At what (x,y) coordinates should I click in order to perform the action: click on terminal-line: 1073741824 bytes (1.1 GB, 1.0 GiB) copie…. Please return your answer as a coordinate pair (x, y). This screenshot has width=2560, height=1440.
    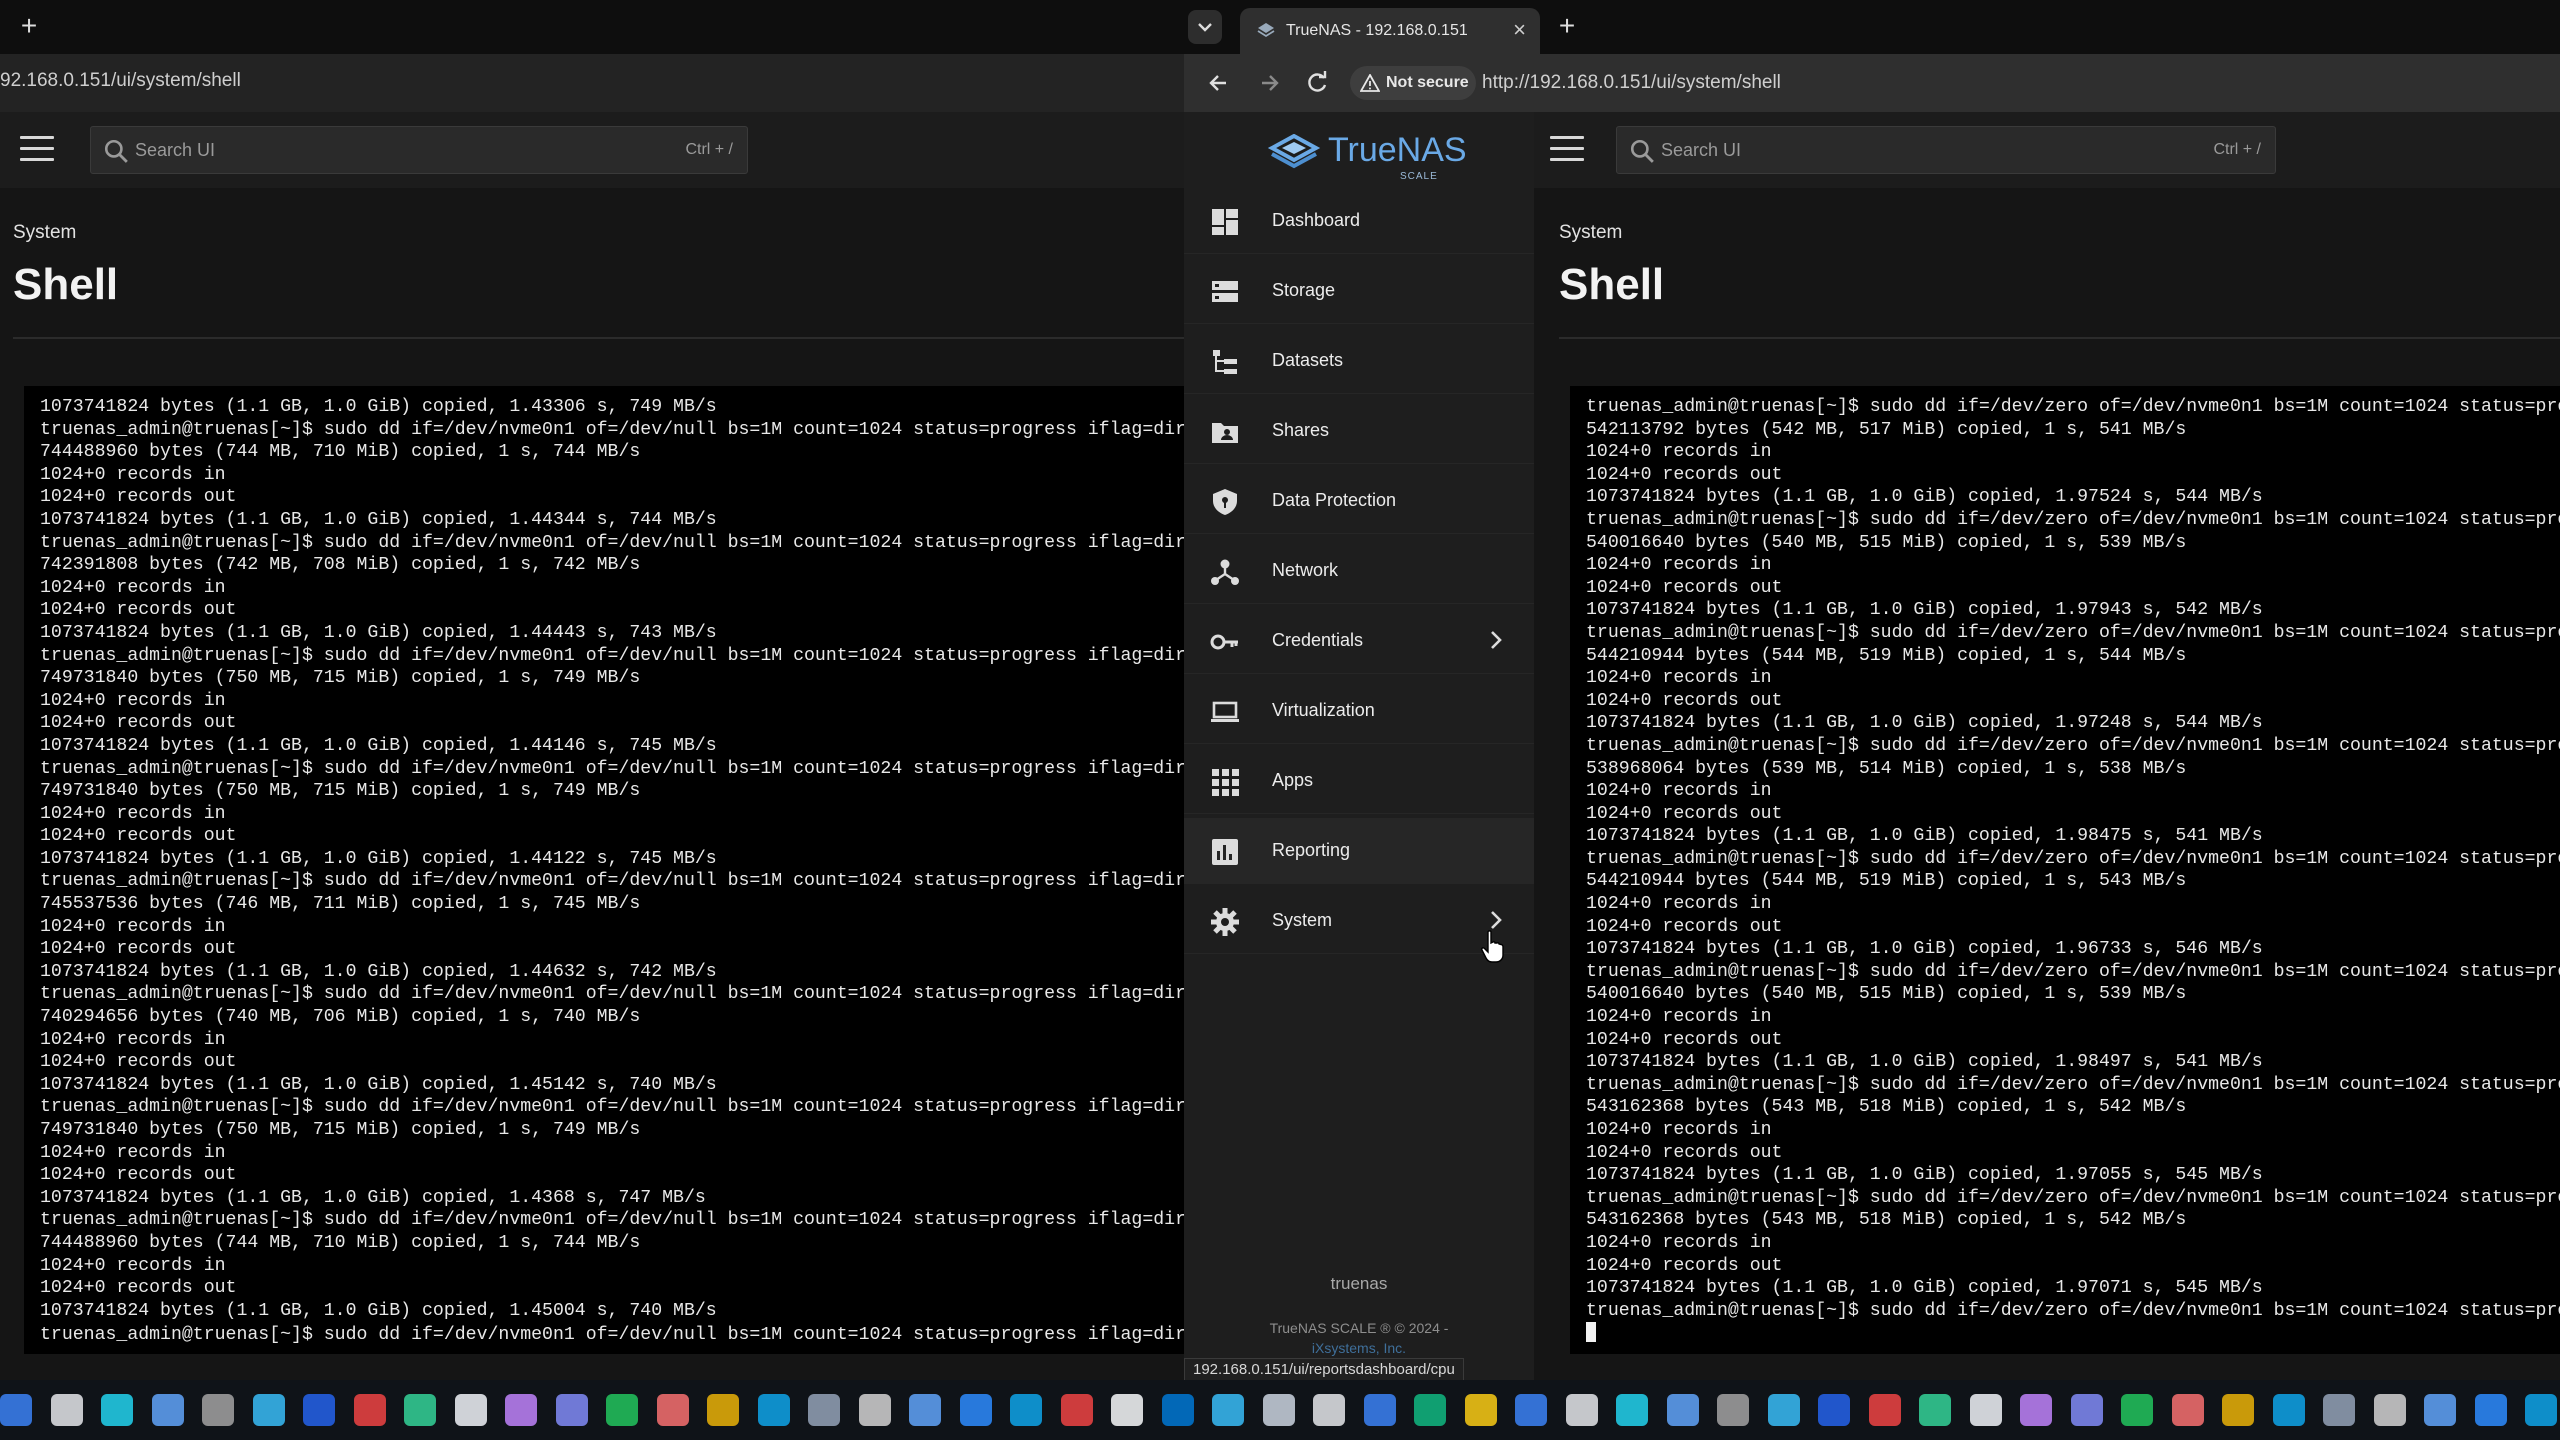
    Looking at the image, I should click on (612, 1311).